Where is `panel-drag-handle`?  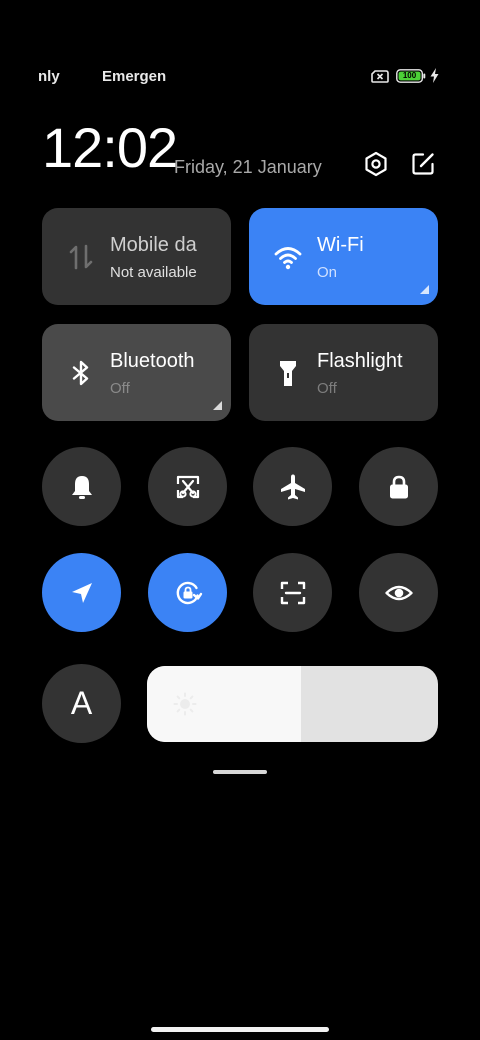 panel-drag-handle is located at coordinates (240, 772).